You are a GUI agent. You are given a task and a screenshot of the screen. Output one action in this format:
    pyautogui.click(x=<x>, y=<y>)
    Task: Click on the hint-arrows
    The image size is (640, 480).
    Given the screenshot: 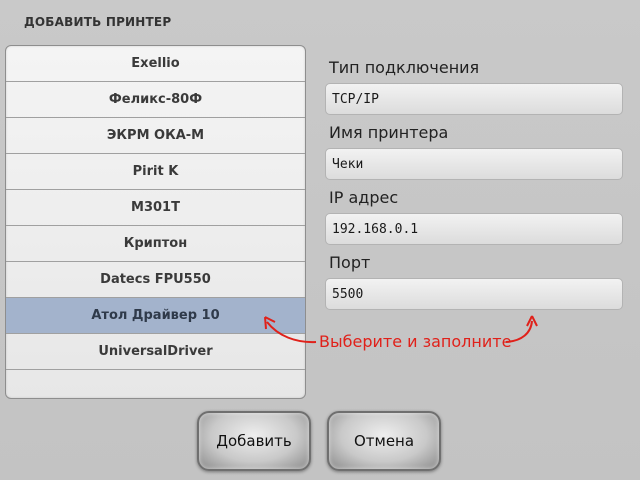 What is the action you would take?
    pyautogui.click(x=401, y=329)
    